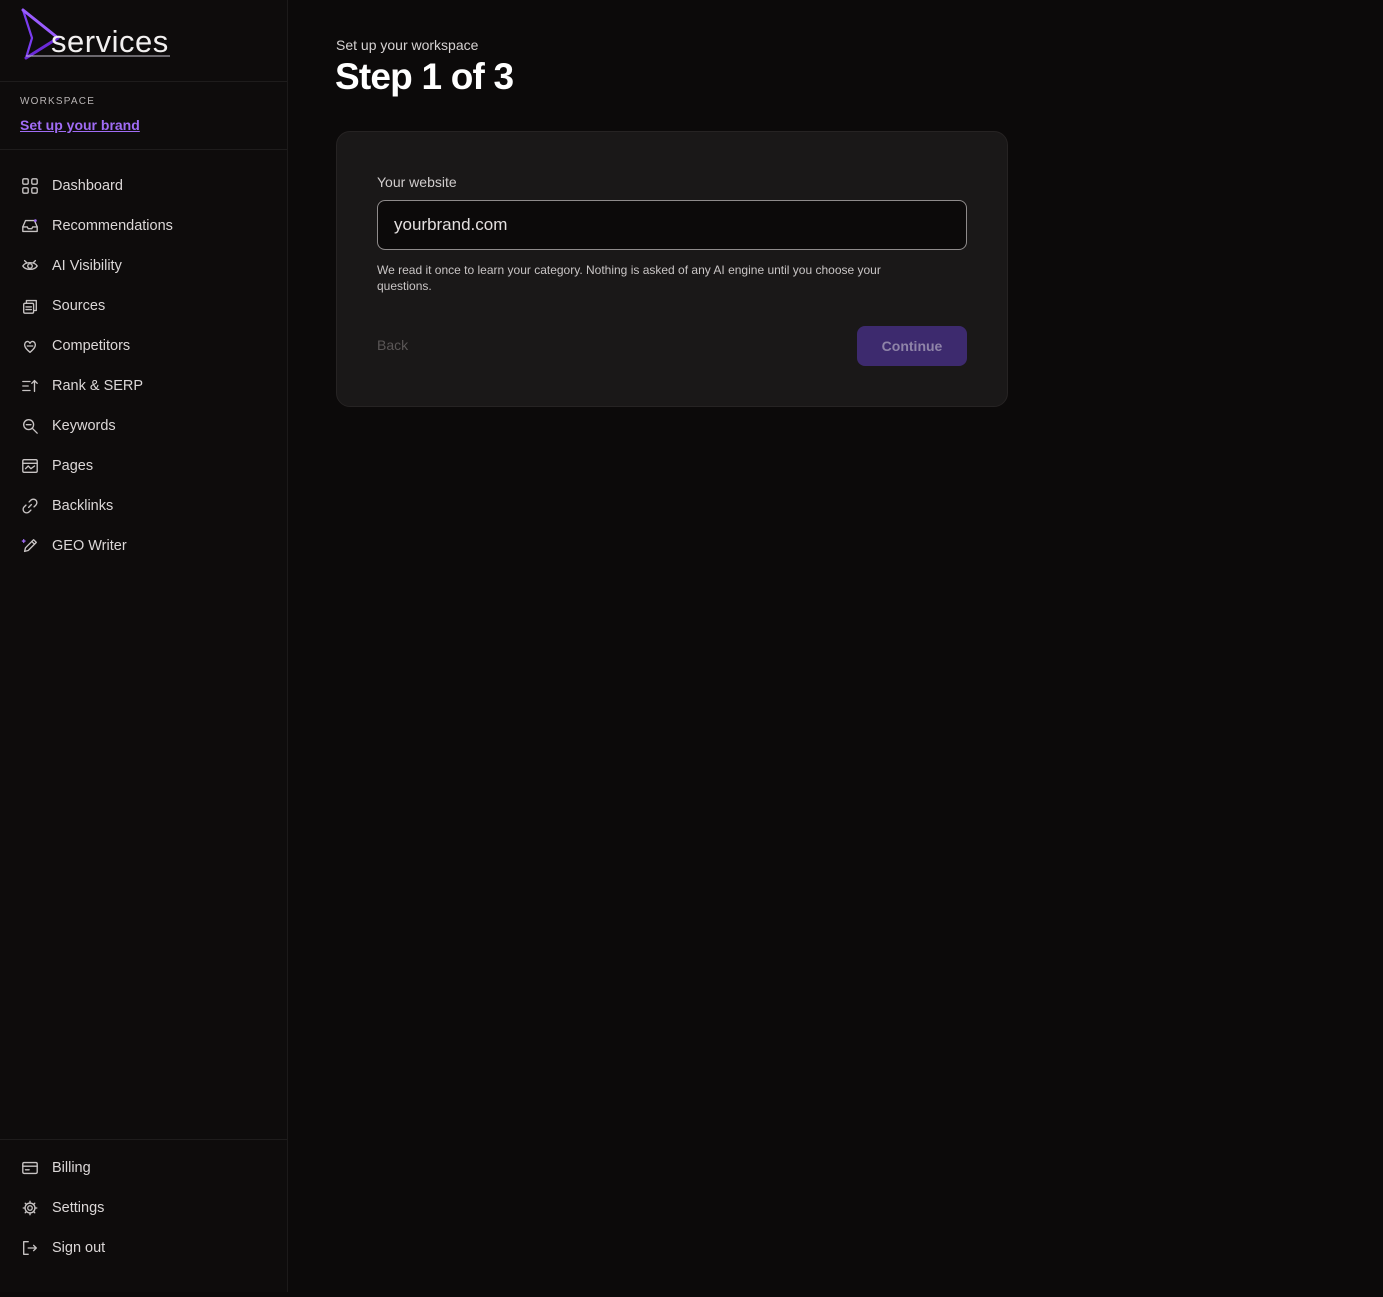  Describe the element at coordinates (30, 546) in the screenshot. I see `pen-icon` at that location.